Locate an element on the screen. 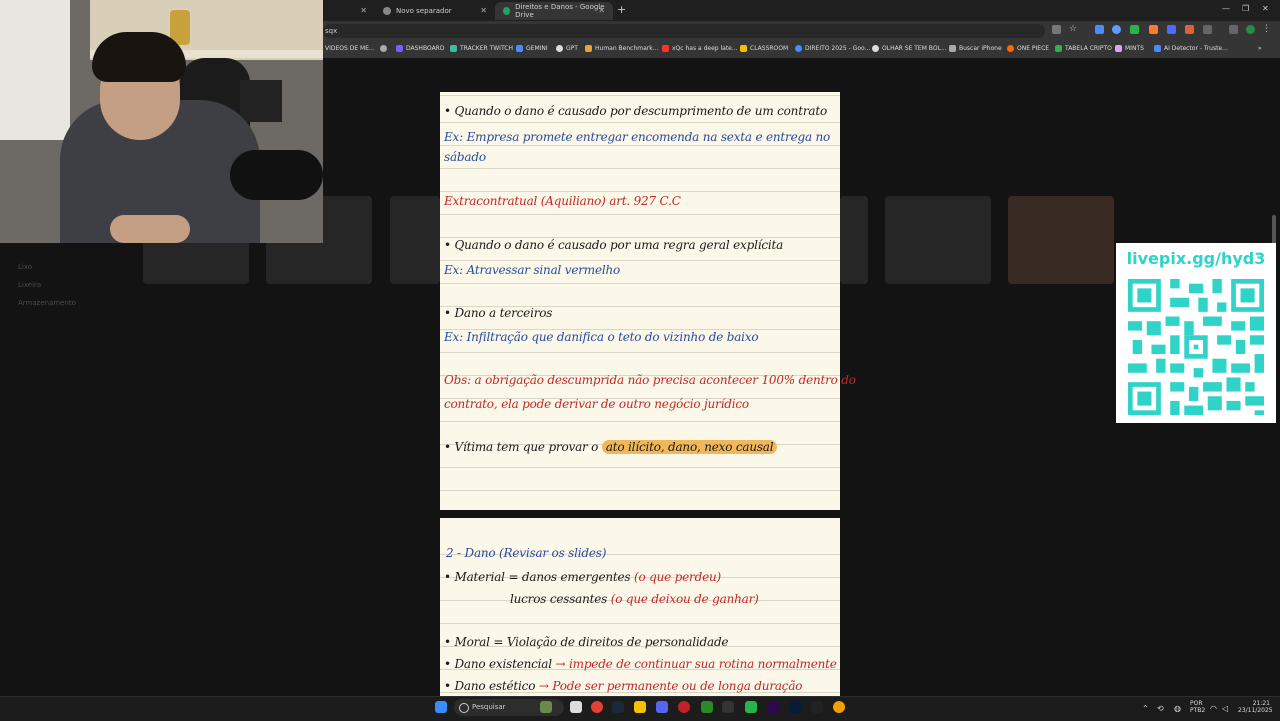 This screenshot has height=721, width=1280. network-icon: ⟲ is located at coordinates (1160, 708).